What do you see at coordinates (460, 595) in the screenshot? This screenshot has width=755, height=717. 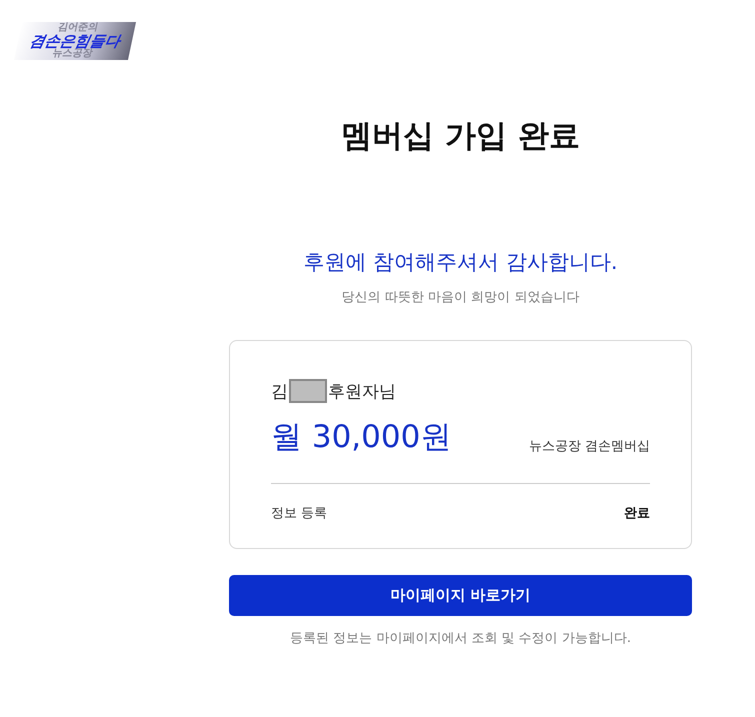 I see `mypage-button: 마이페이지 바로가기` at bounding box center [460, 595].